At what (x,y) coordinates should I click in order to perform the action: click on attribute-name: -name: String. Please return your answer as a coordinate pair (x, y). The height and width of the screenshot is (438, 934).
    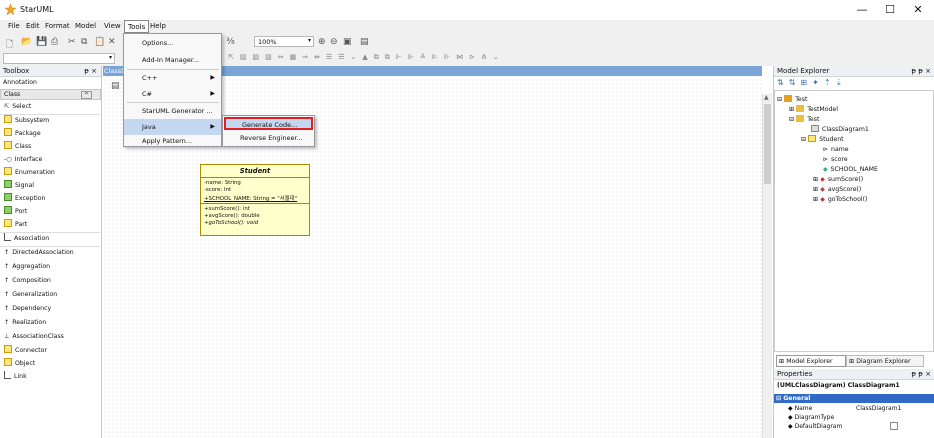
    Looking at the image, I should click on (222, 183).